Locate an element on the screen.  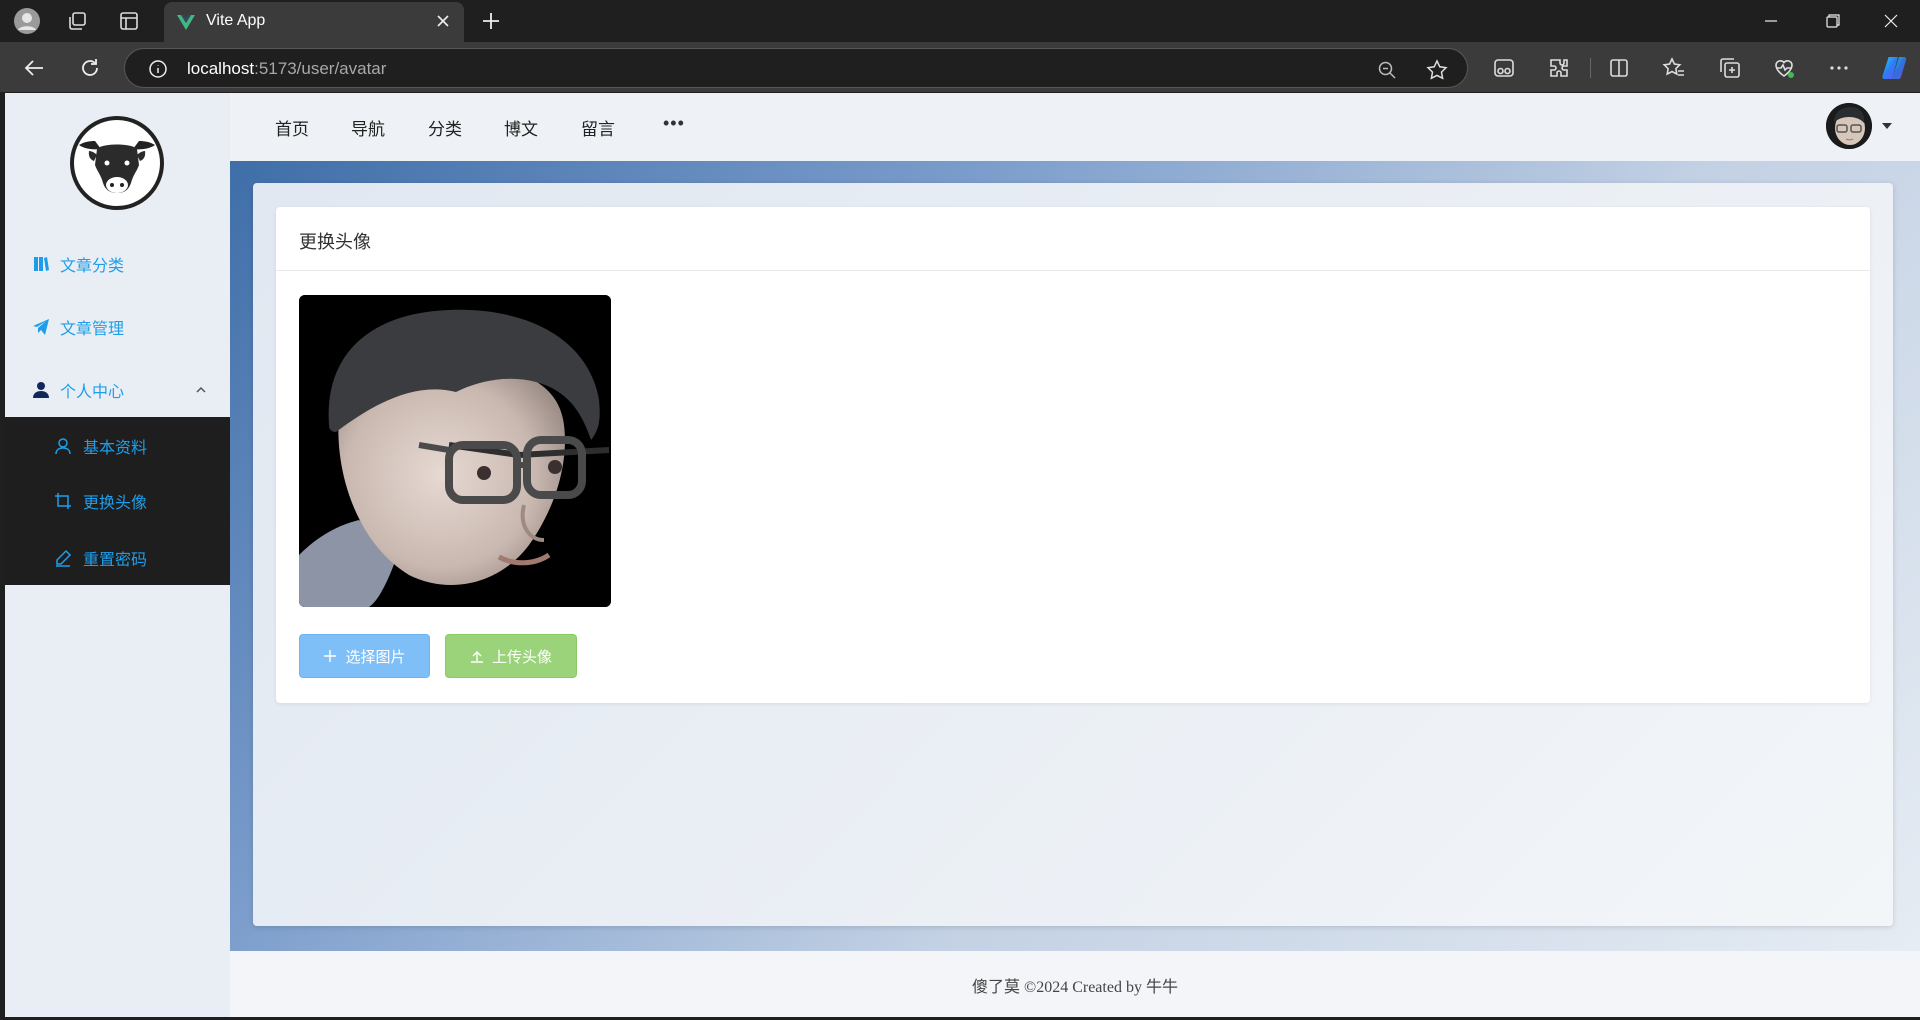
footer-text: 傻了莫 ©2024 Created by 牛牛 is located at coordinates (1075, 987).